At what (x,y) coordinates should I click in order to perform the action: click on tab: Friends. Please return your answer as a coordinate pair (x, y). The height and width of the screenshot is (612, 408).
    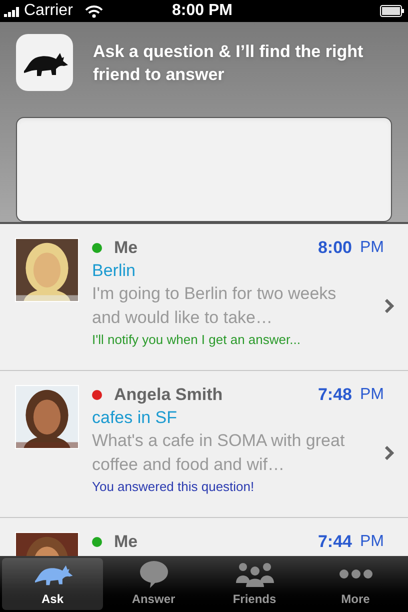
    Looking at the image, I should click on (254, 584).